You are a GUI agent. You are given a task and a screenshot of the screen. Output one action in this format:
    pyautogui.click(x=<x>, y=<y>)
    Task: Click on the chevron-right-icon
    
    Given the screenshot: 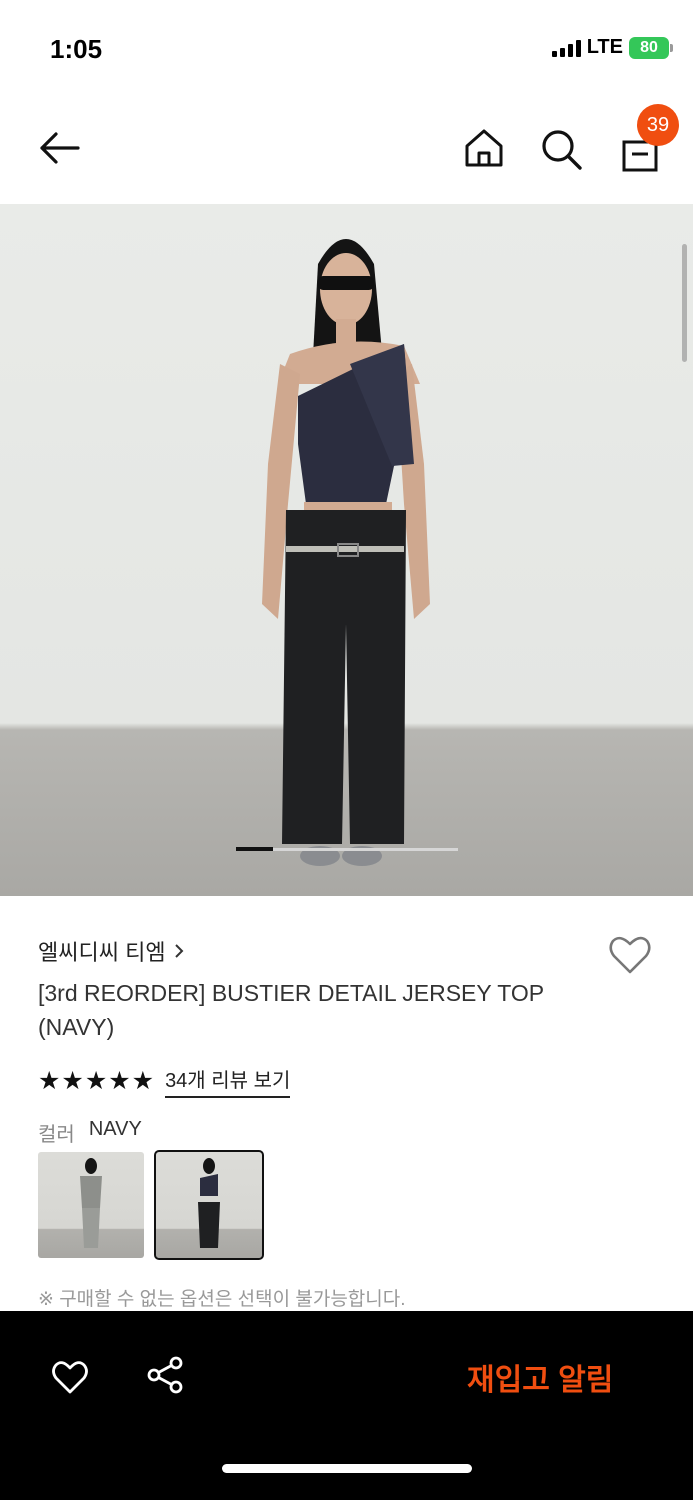 What is the action you would take?
    pyautogui.click(x=178, y=951)
    